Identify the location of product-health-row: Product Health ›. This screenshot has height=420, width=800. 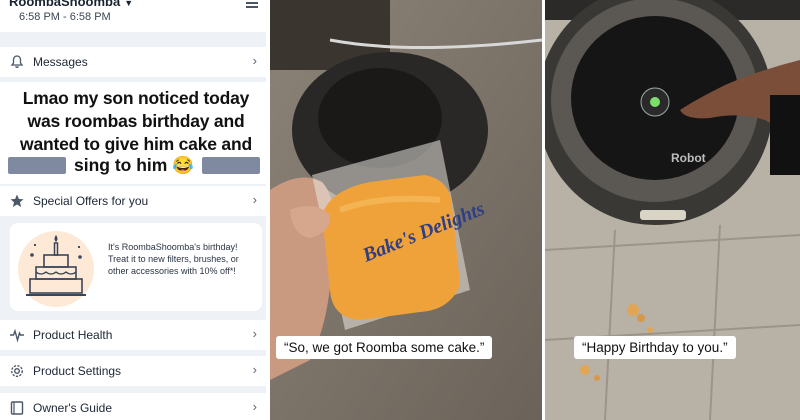
(133, 335).